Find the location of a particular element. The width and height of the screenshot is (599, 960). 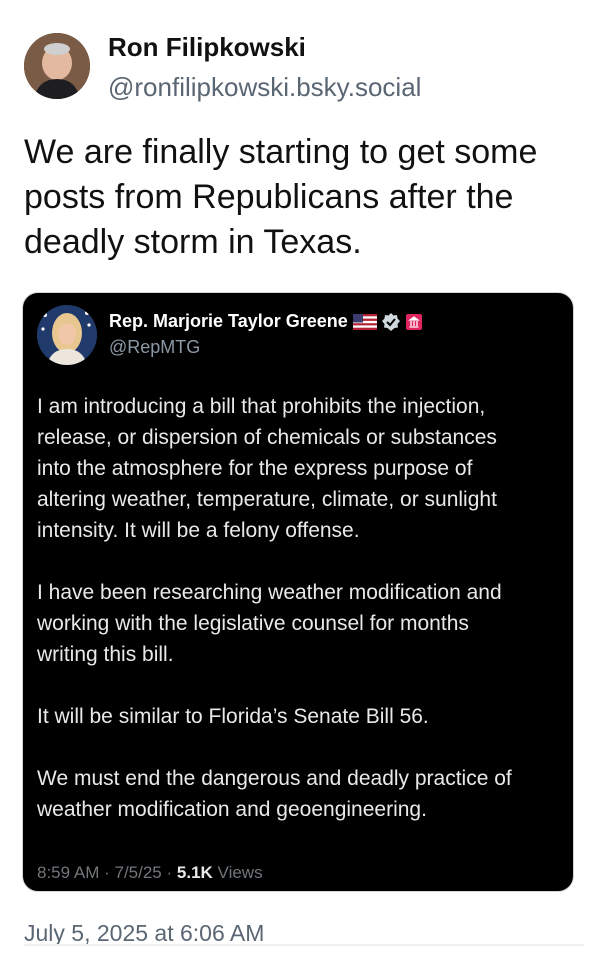

us-flag-icon is located at coordinates (364, 321).